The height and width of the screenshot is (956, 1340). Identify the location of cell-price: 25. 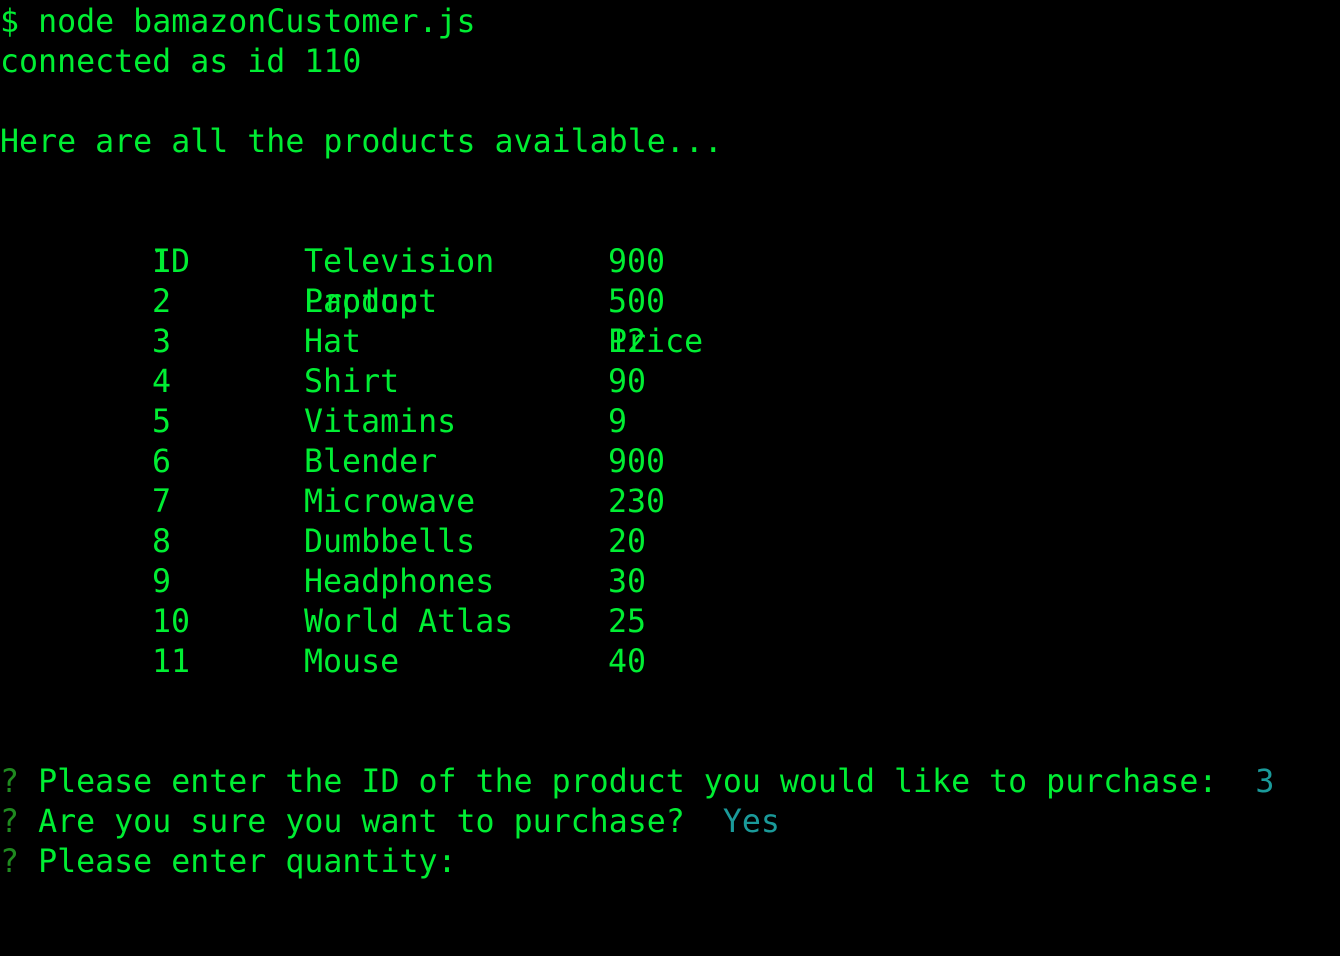
(627, 622).